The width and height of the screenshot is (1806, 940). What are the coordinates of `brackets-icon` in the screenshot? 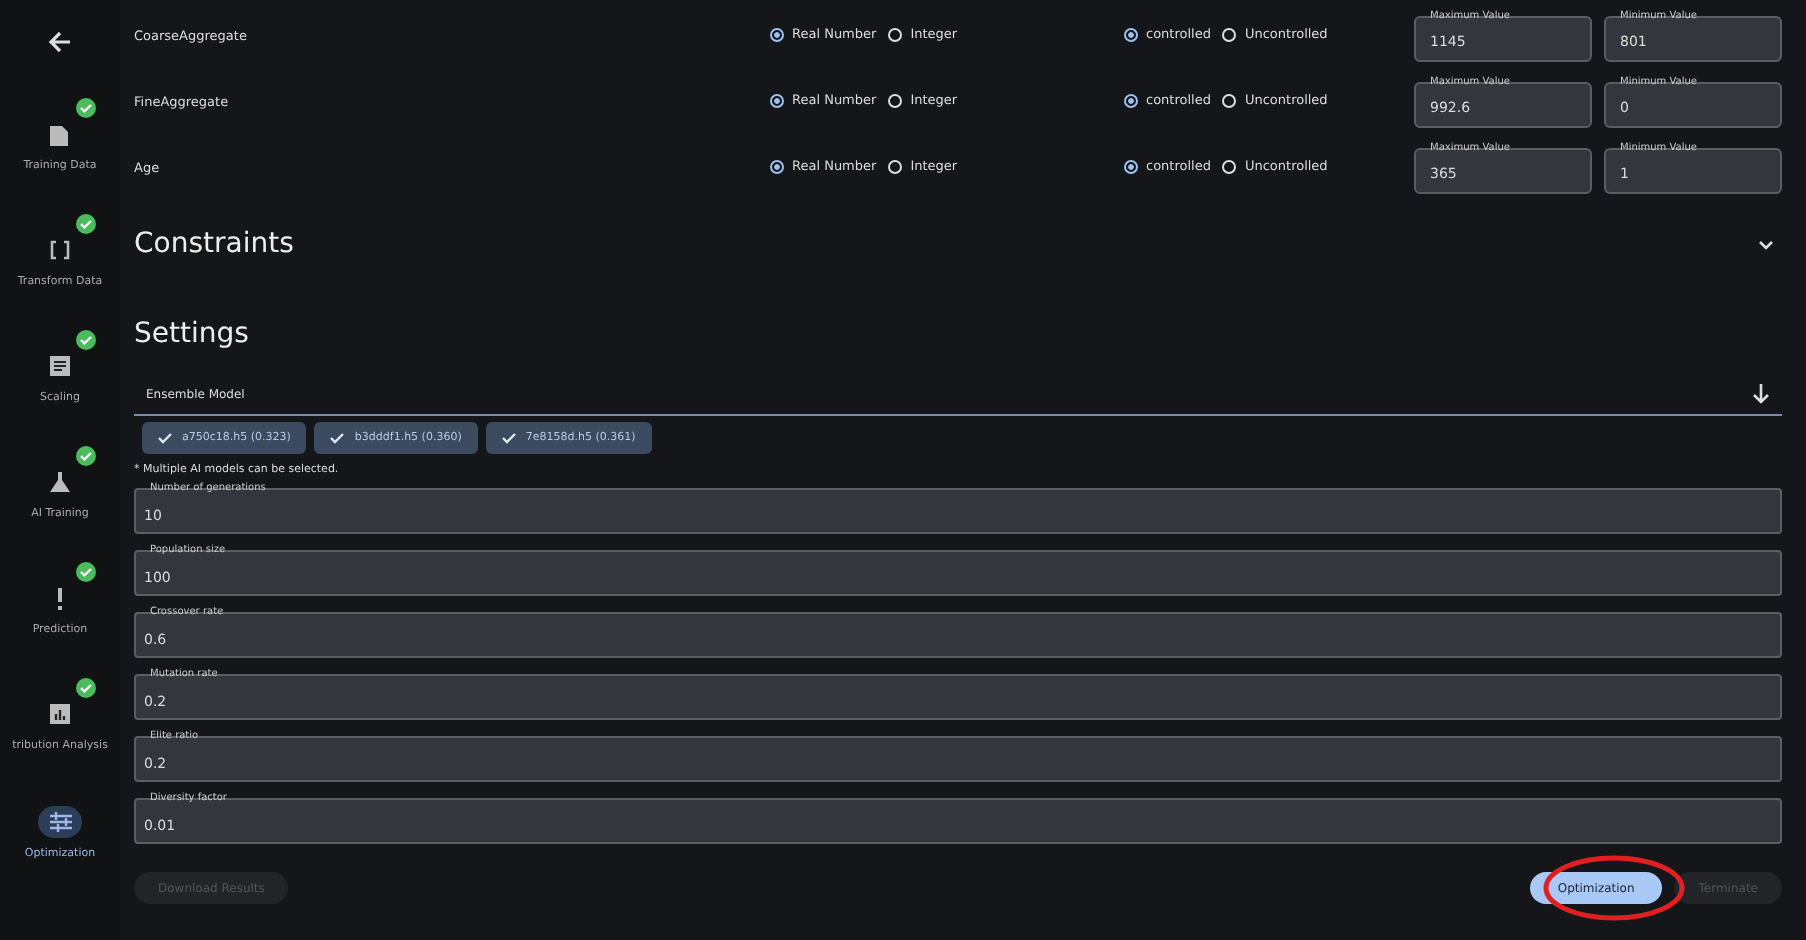 It's located at (60, 250).